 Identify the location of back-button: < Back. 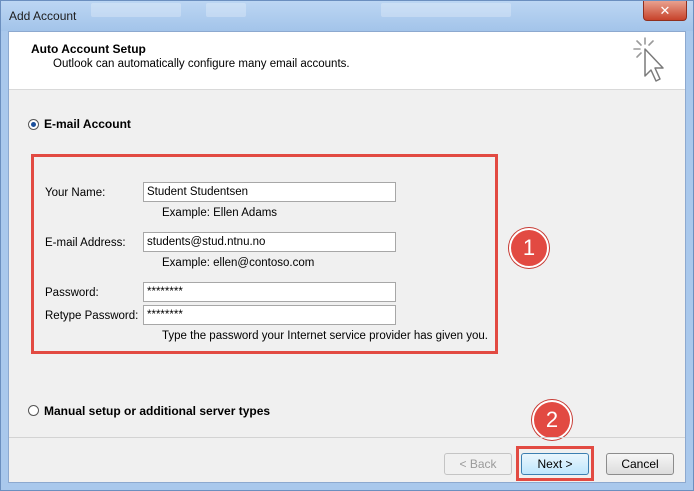
(478, 464).